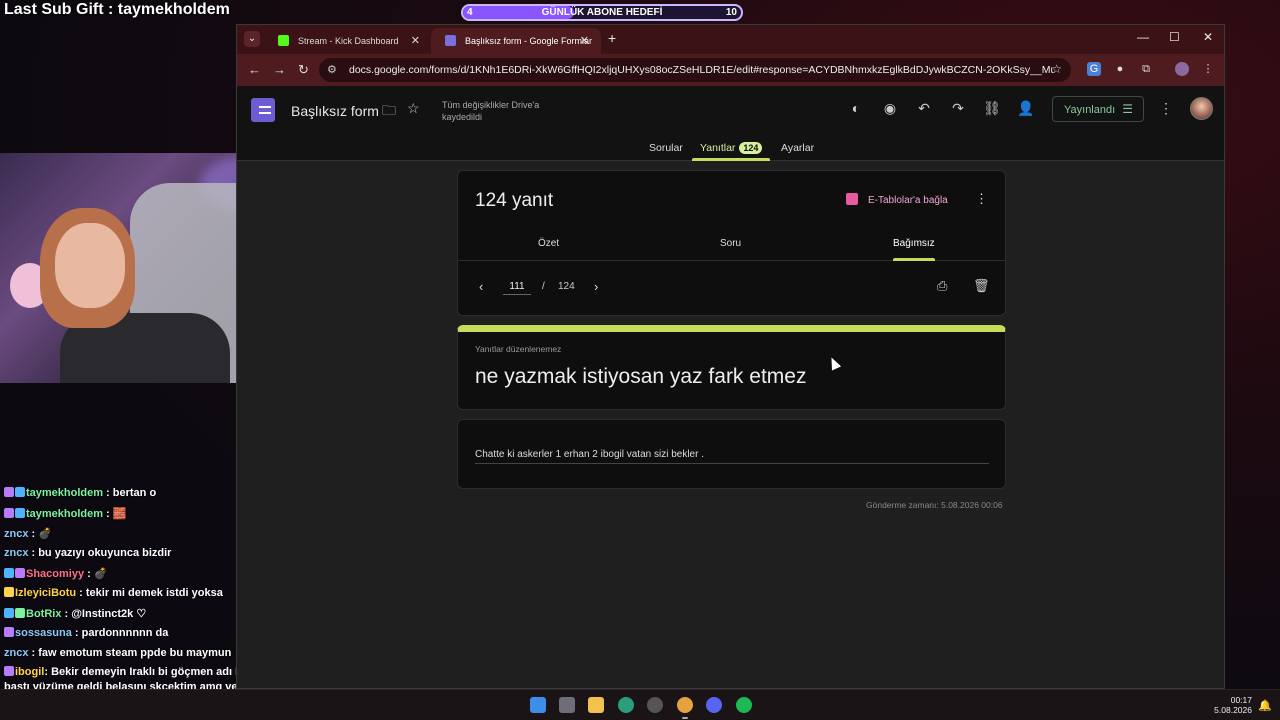 This screenshot has width=1280, height=720. I want to click on obs-icon, so click(655, 705).